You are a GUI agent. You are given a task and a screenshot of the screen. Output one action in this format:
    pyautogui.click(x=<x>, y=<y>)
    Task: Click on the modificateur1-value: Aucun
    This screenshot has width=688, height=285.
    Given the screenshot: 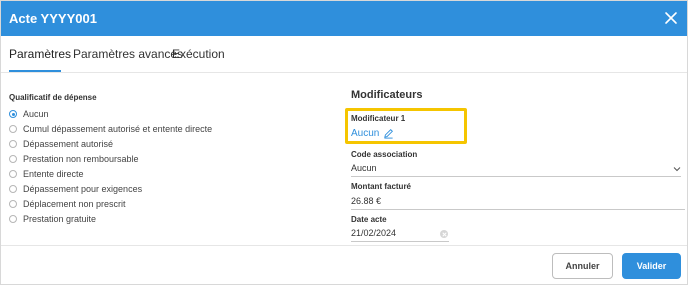 What is the action you would take?
    pyautogui.click(x=365, y=133)
    